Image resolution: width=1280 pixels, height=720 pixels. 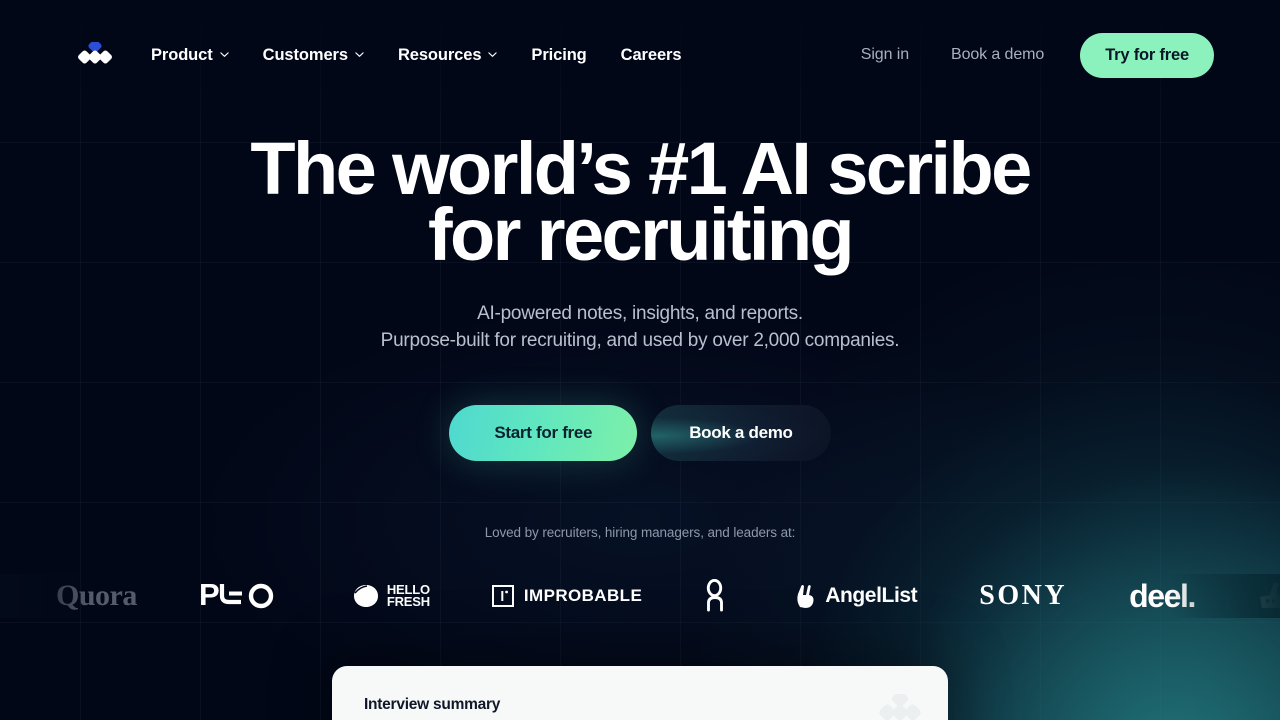 What do you see at coordinates (305, 54) in the screenshot?
I see `nav-item-label: Customers` at bounding box center [305, 54].